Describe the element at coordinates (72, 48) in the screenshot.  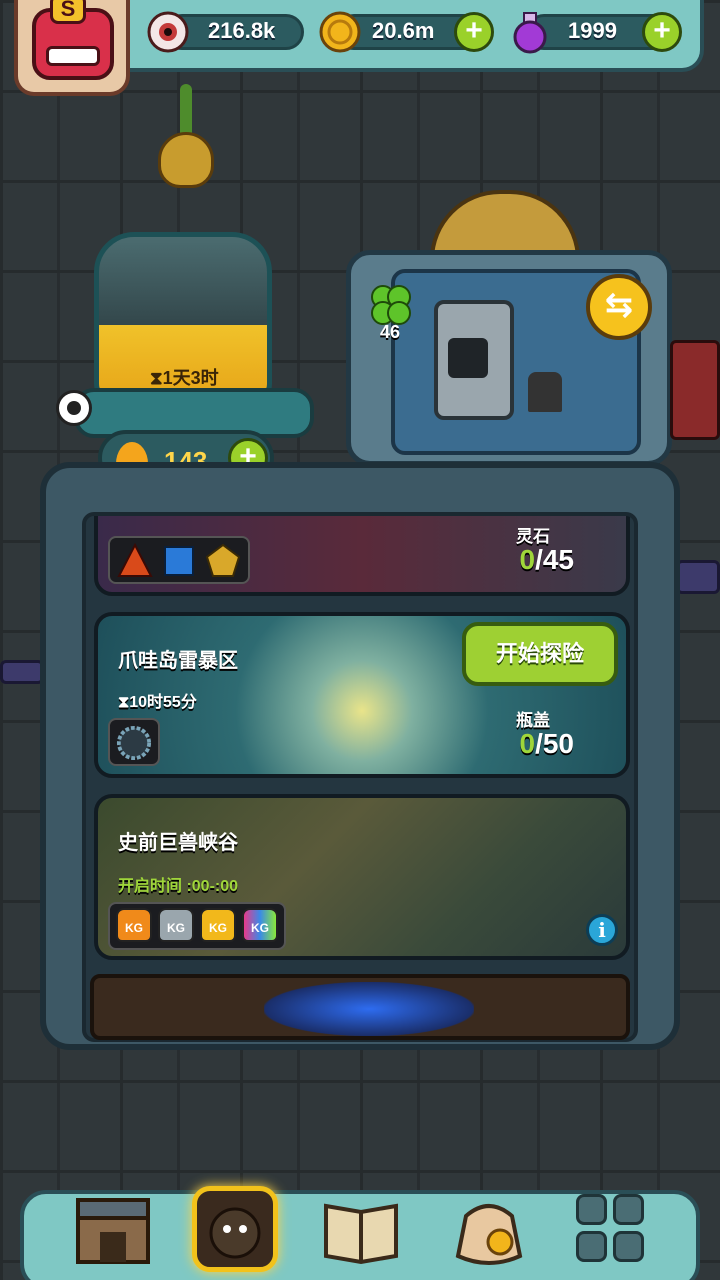
I see `player-avatar: S` at that location.